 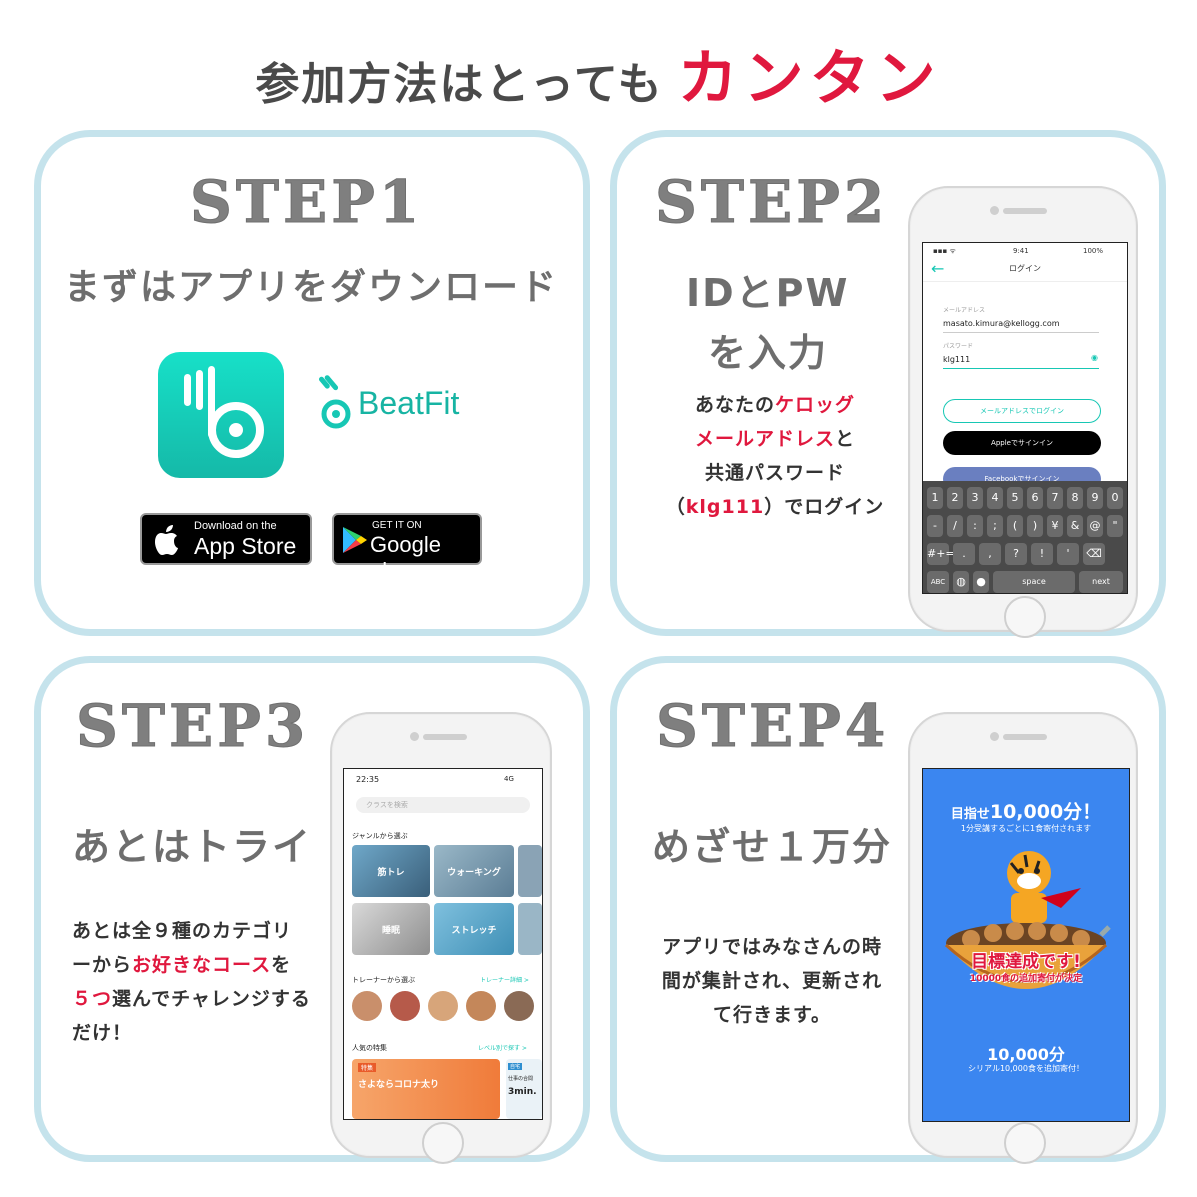 What do you see at coordinates (938, 582) in the screenshot?
I see `key-abc: ABC` at bounding box center [938, 582].